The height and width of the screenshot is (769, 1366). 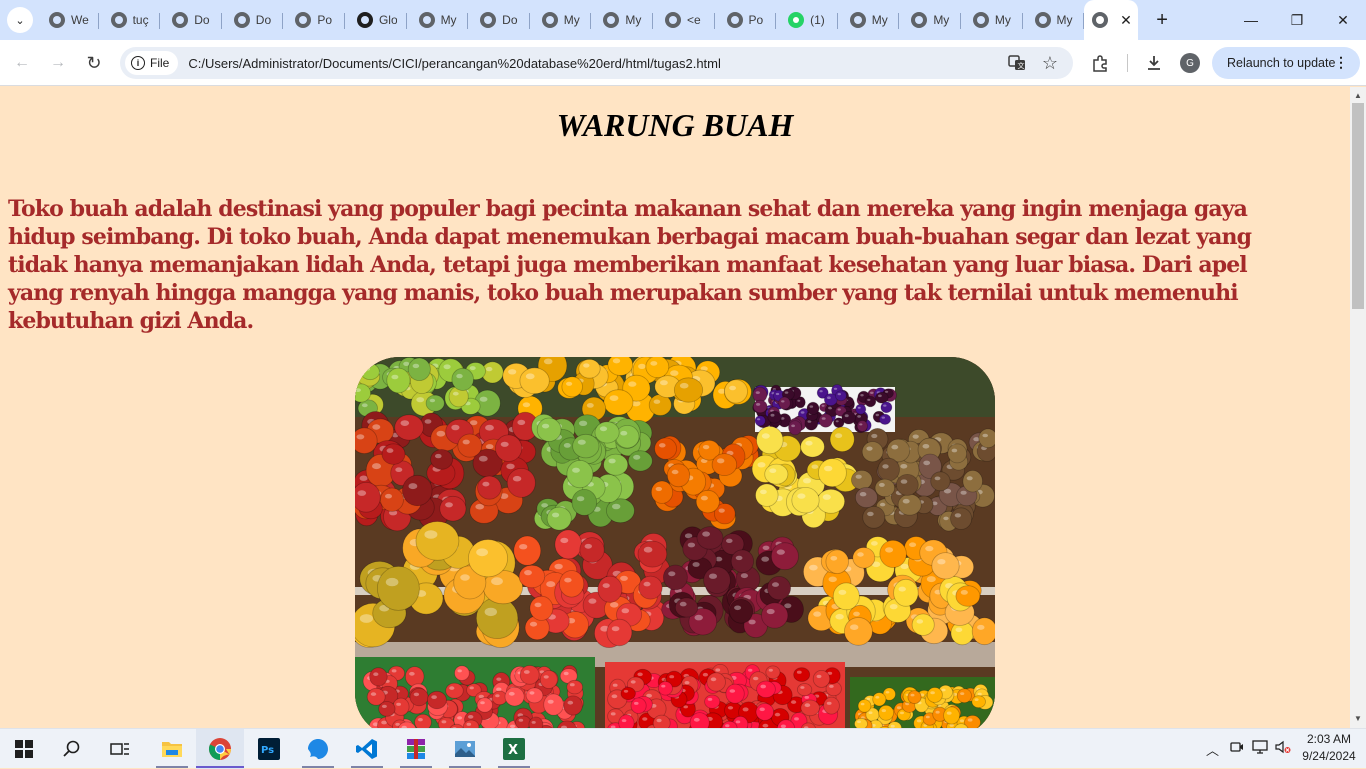 I want to click on back-button: ←, so click(x=22, y=63).